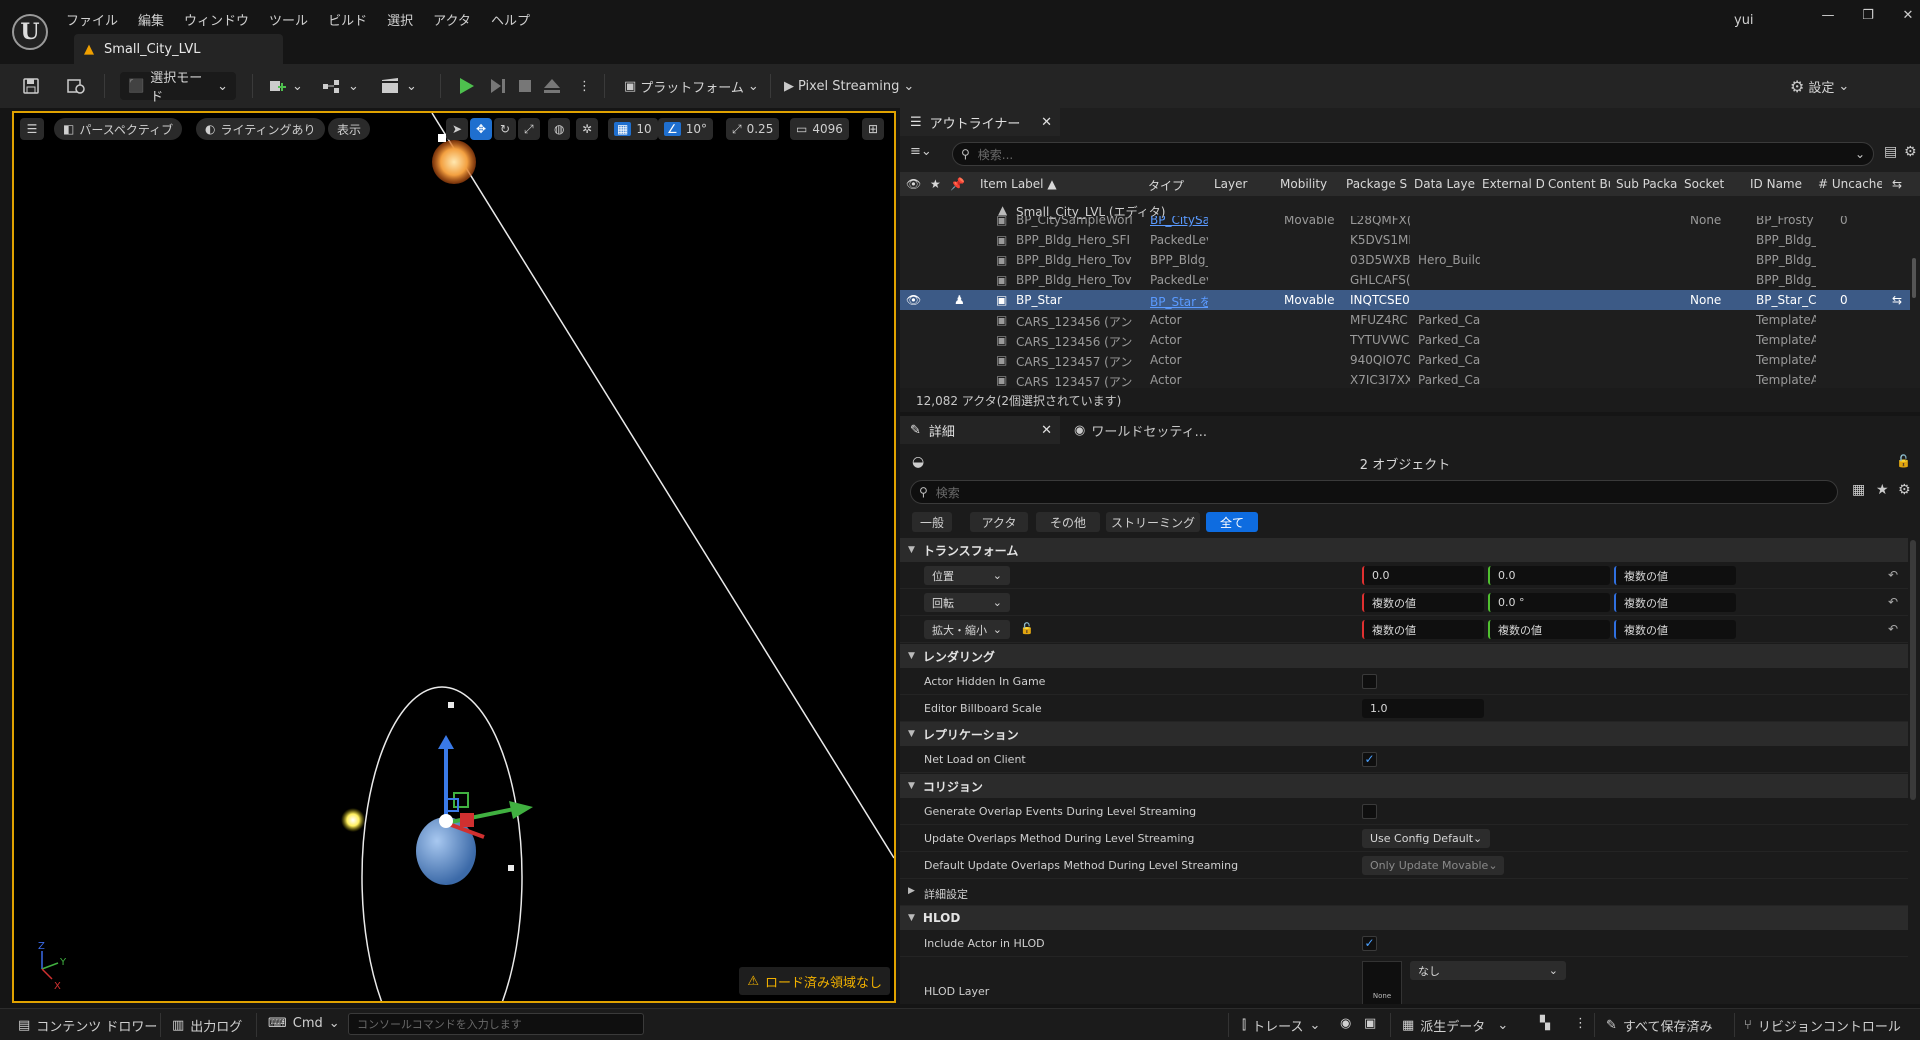  What do you see at coordinates (584, 86) in the screenshot?
I see `play-options-icon: ⋮` at bounding box center [584, 86].